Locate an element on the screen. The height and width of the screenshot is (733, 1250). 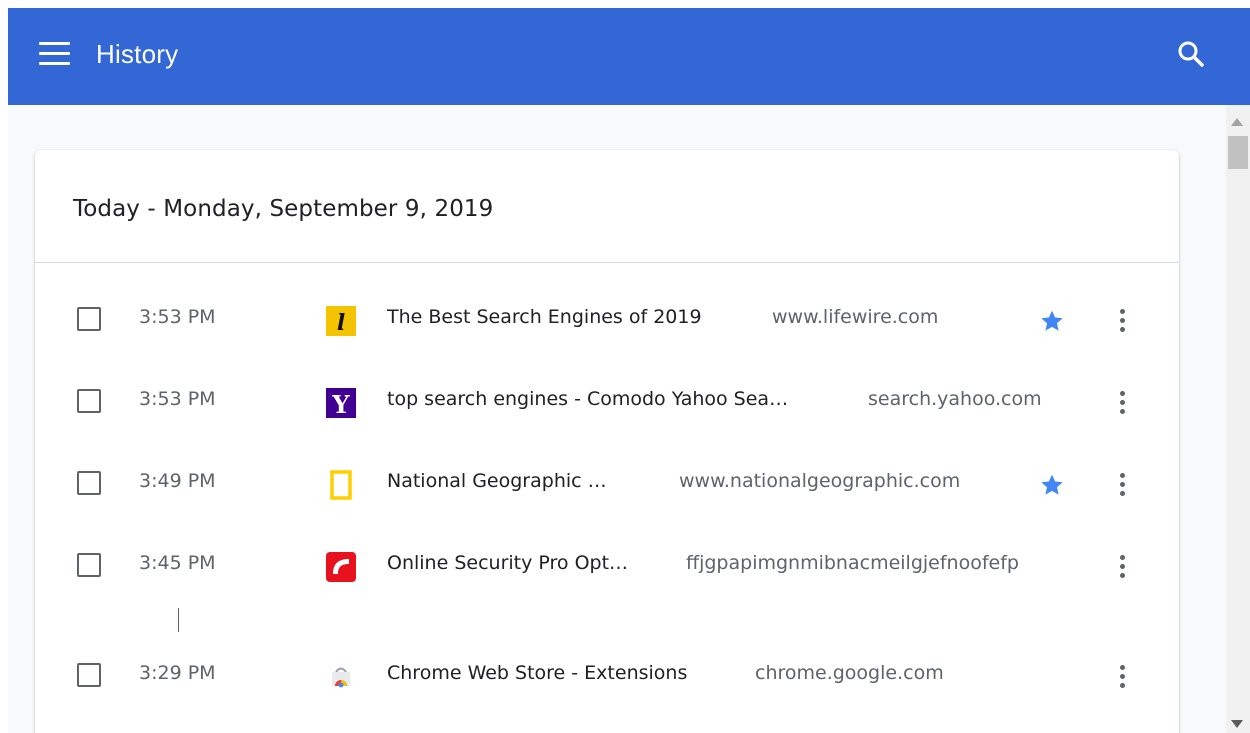
svg-text: Y is located at coordinates (340, 404).